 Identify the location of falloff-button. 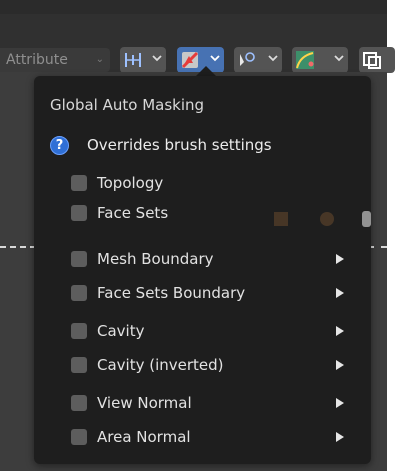
(258, 60).